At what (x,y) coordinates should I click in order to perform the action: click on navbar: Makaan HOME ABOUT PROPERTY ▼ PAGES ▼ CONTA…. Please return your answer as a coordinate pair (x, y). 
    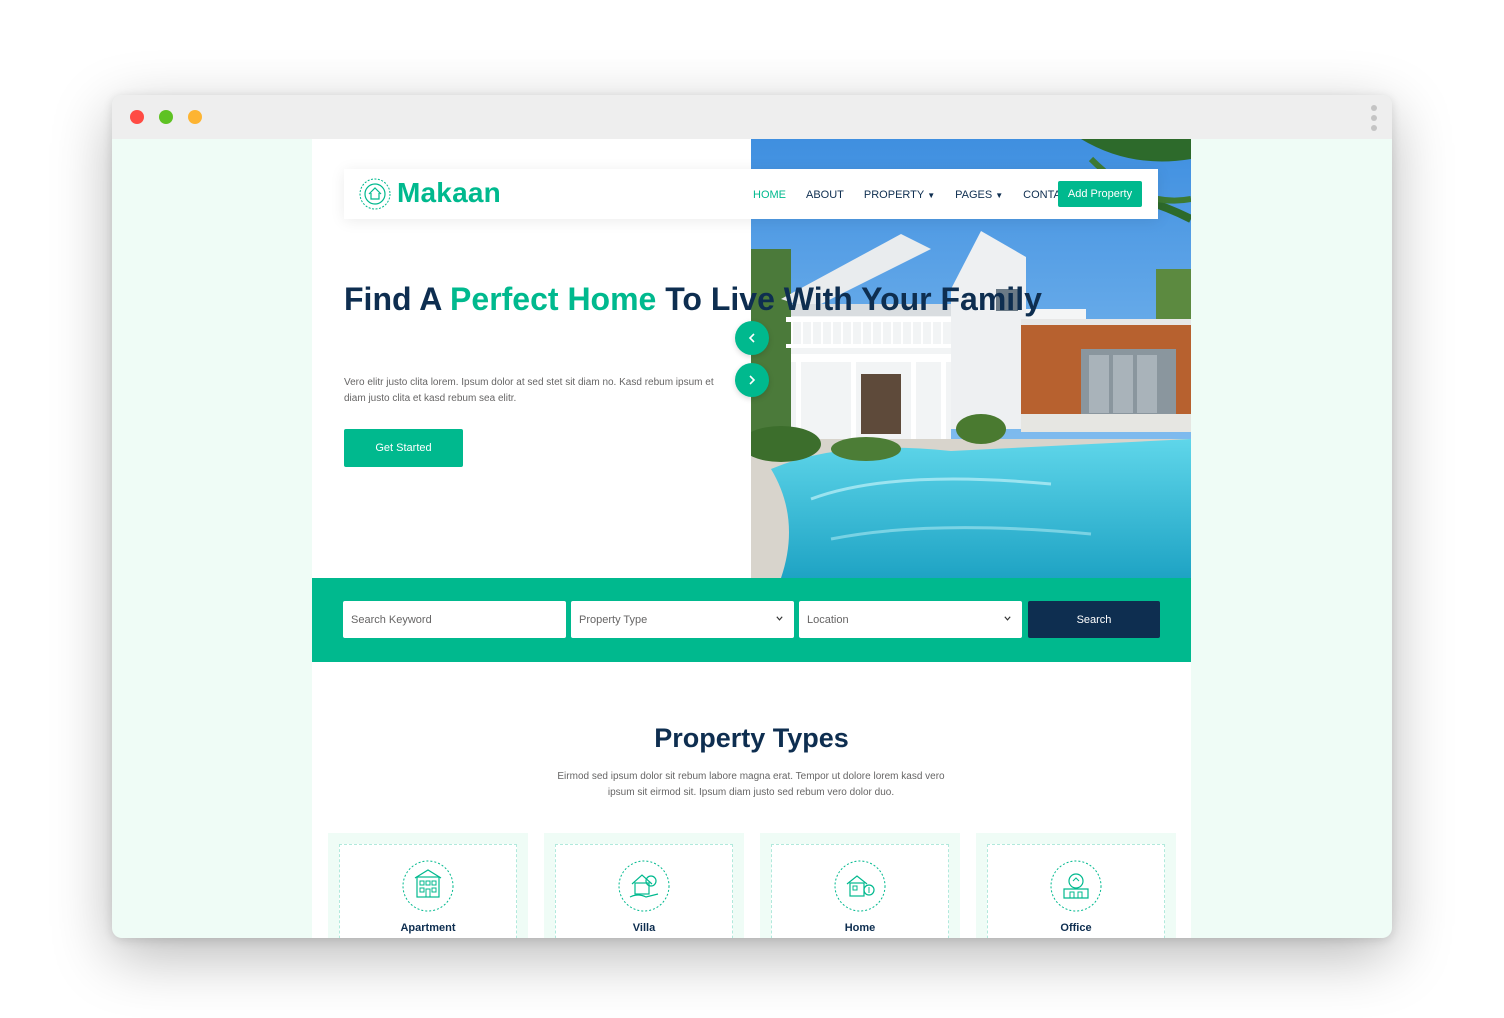
    Looking at the image, I should click on (751, 194).